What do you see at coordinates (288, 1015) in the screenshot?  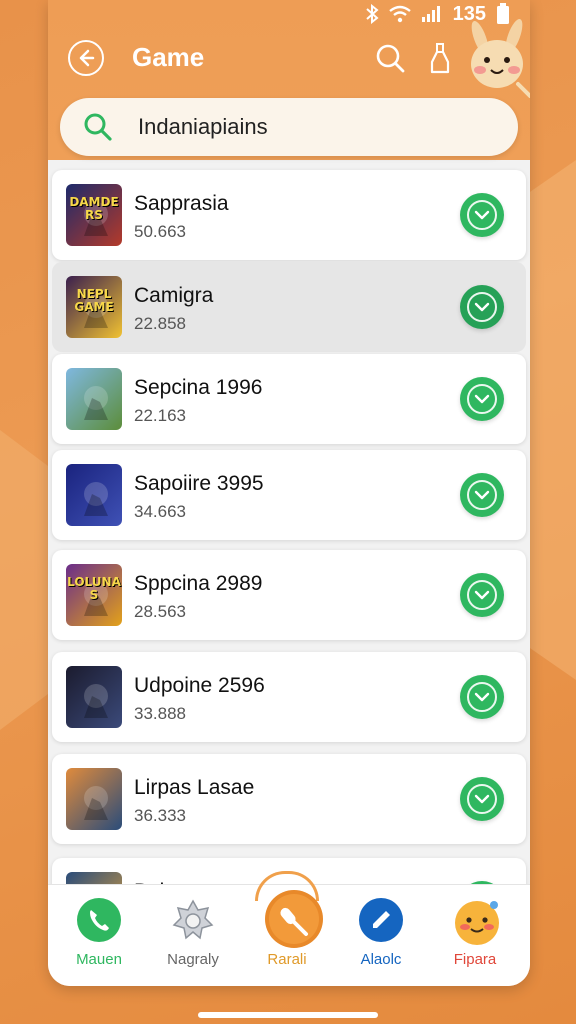 I see `home-indicator` at bounding box center [288, 1015].